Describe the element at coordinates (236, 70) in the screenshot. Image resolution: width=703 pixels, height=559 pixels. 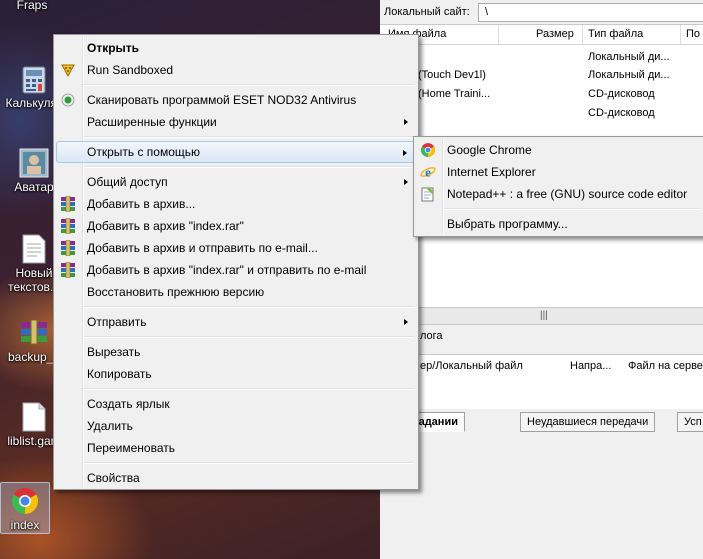
I see `menu-item-run-sandboxed: Run Sandboxed` at that location.